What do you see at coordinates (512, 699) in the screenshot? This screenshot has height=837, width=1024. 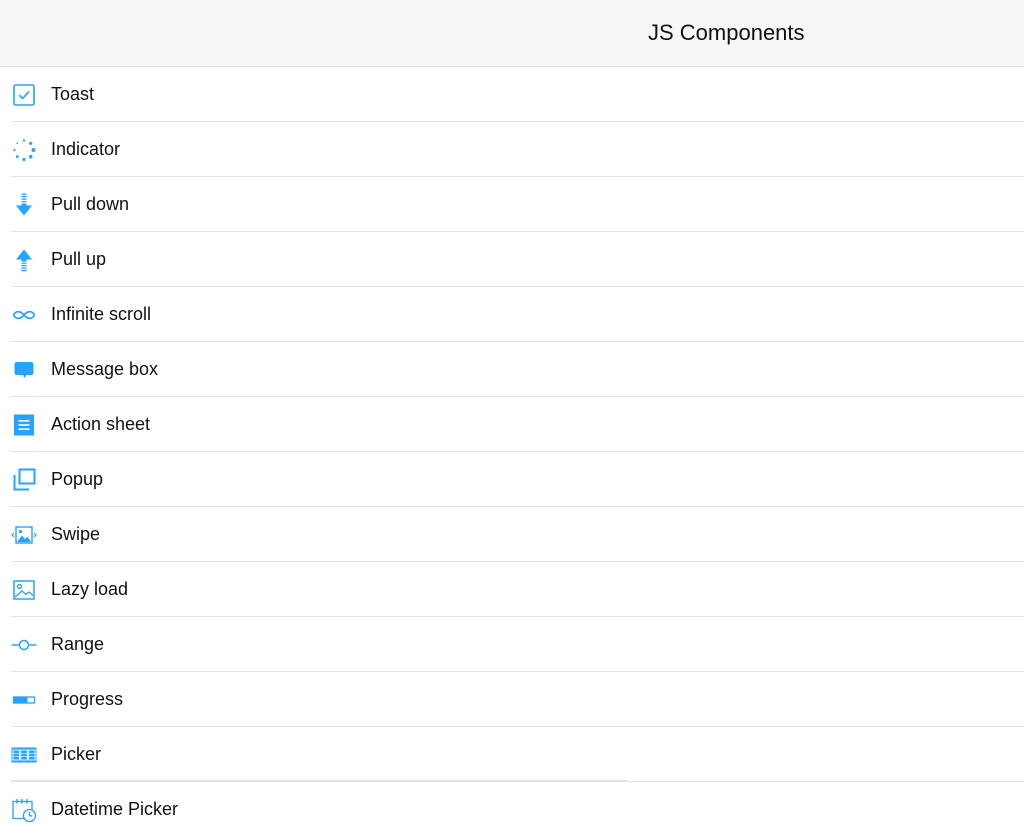 I see `list-item-progress: Progress` at bounding box center [512, 699].